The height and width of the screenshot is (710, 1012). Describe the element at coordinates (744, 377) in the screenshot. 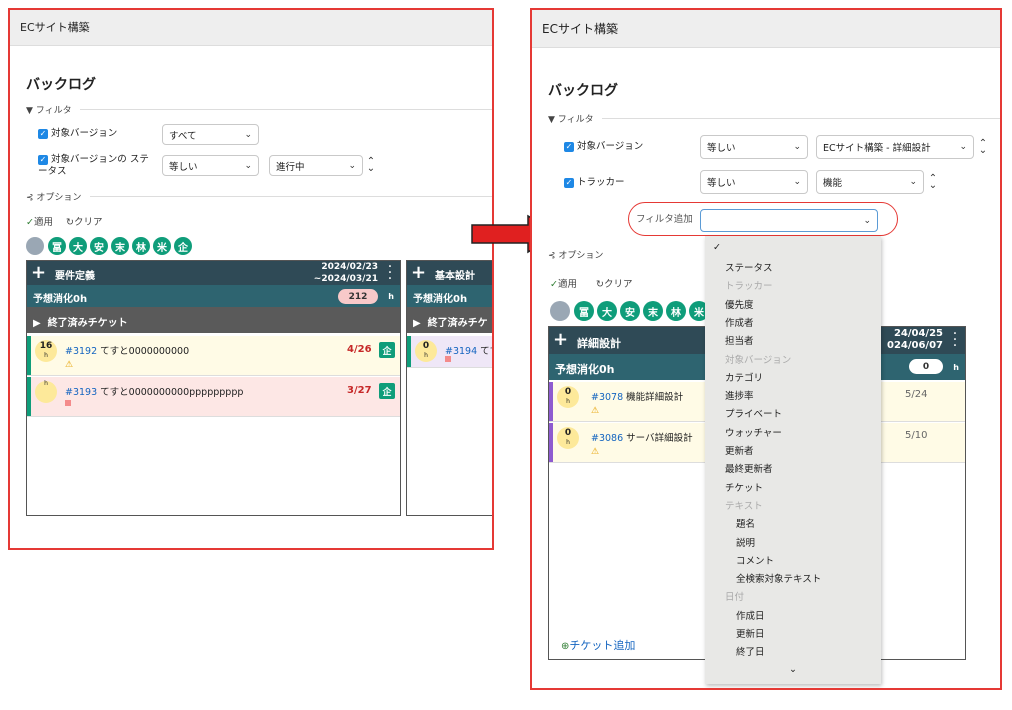

I see `dropdown-option: カテゴリ` at that location.